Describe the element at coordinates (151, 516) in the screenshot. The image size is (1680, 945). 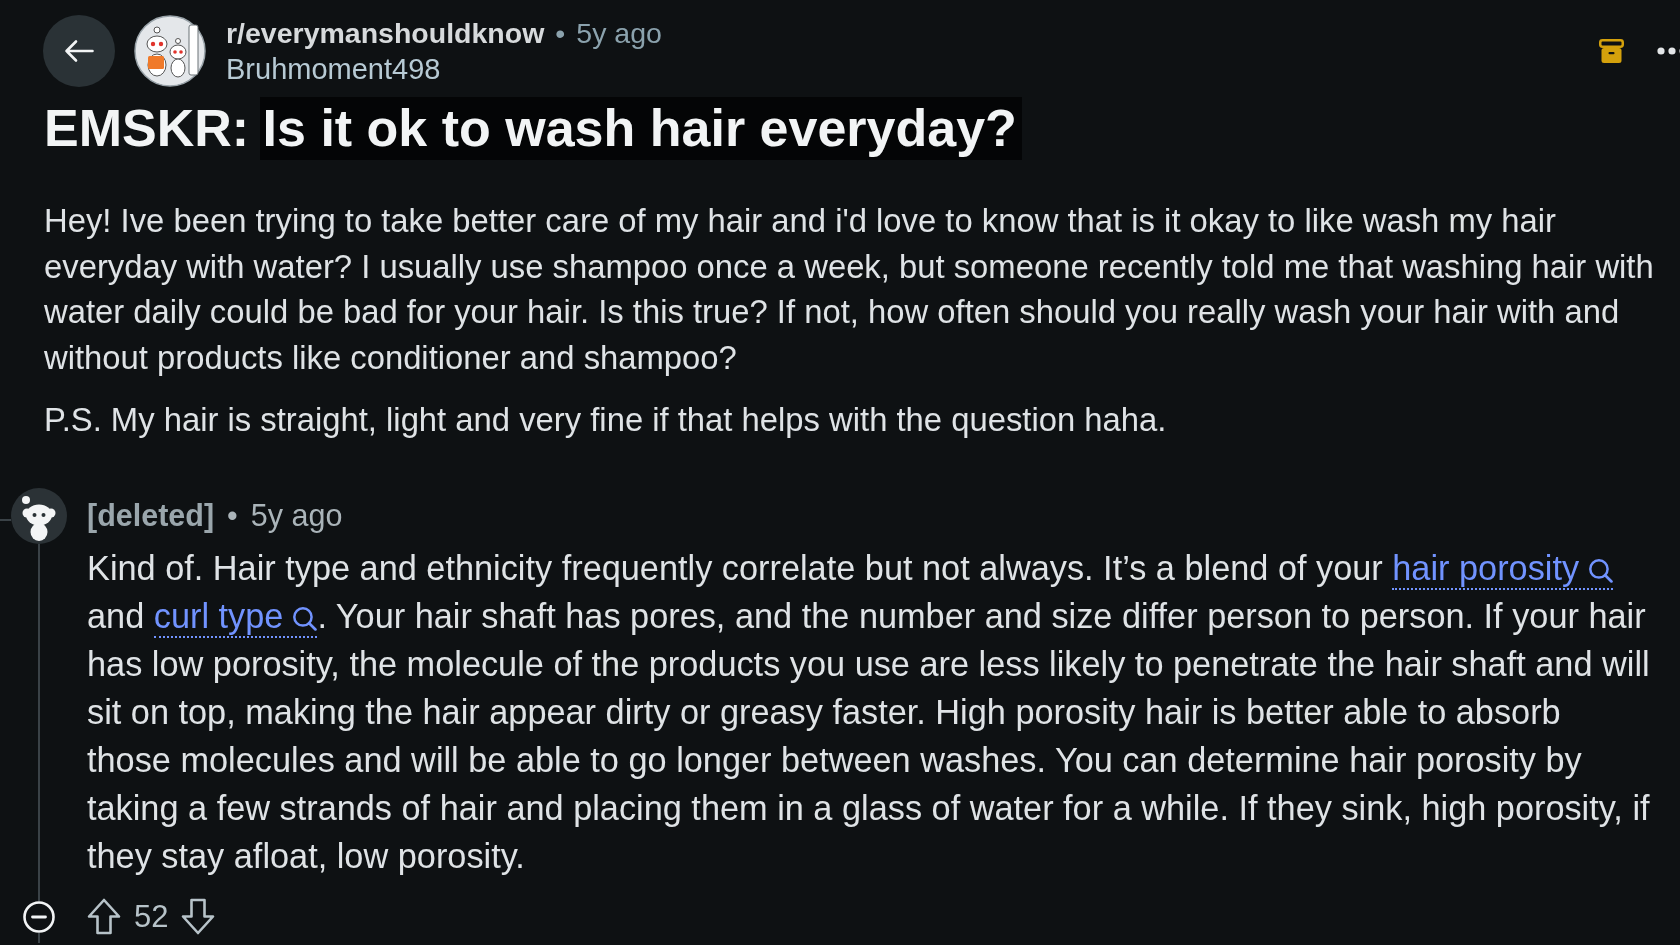
I see `comment-author: [deleted]` at that location.